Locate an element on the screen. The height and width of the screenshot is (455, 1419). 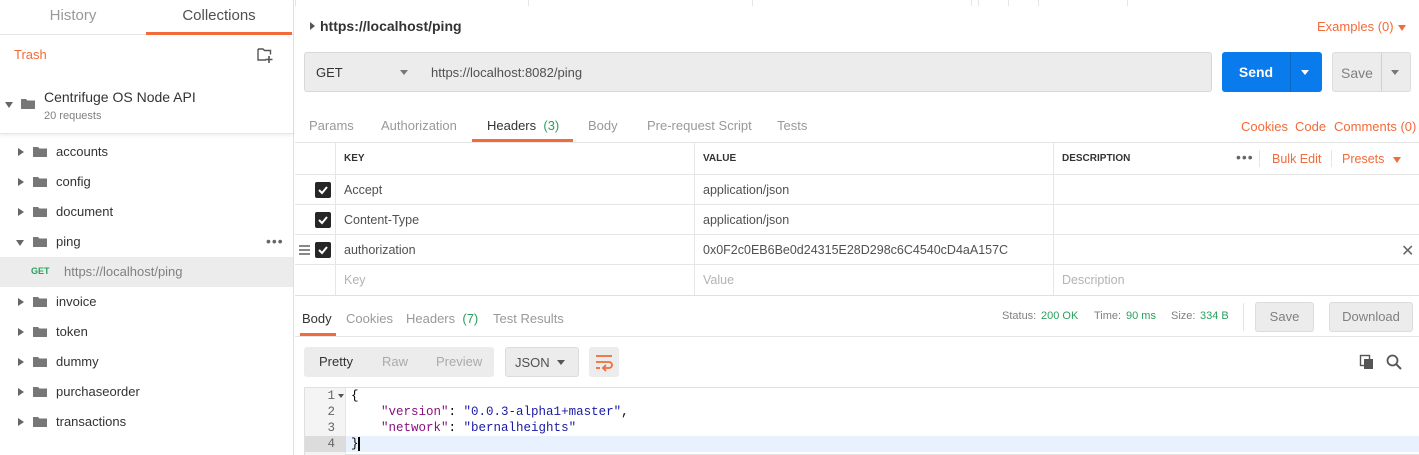
copy-icon is located at coordinates (1367, 362).